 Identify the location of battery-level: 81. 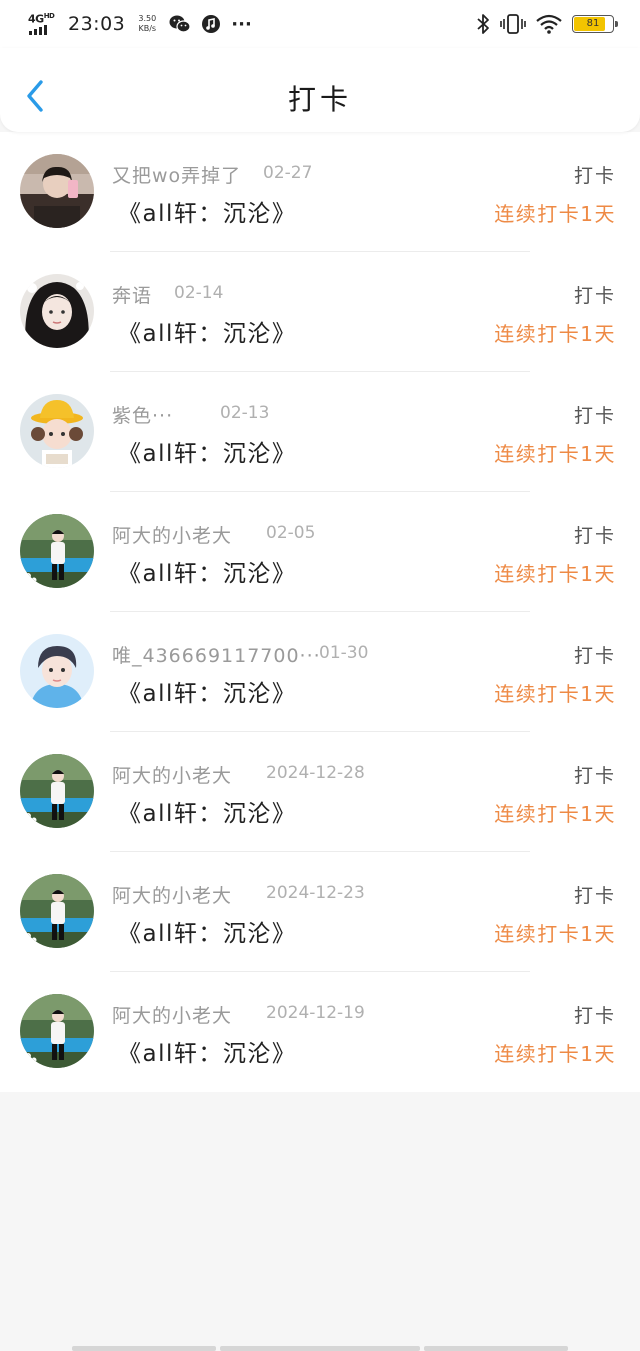
(593, 23).